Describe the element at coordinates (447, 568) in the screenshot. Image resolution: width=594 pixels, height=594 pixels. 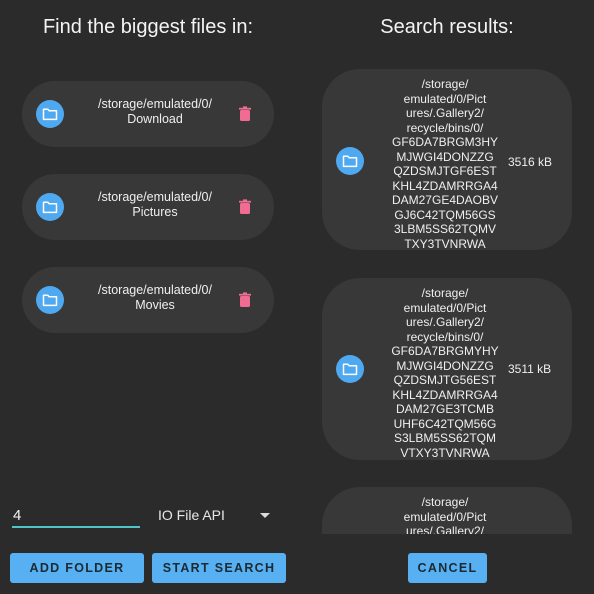
I see `cancel-button: CANCEL` at that location.